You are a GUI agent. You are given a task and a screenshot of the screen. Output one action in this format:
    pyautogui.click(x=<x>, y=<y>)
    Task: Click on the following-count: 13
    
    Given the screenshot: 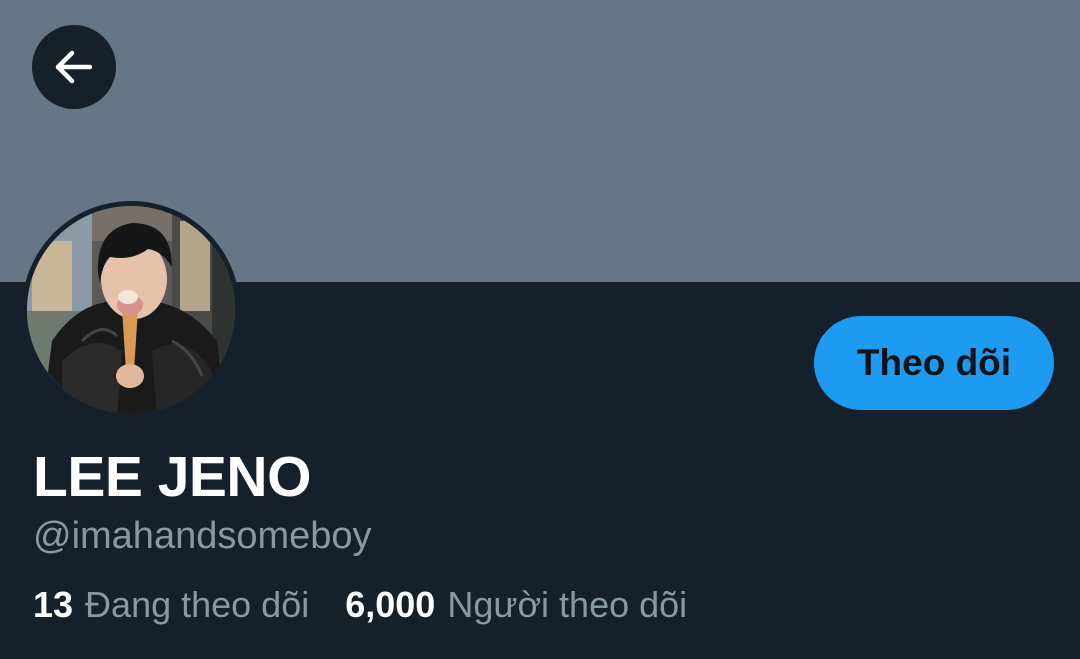 What is the action you would take?
    pyautogui.click(x=53, y=604)
    